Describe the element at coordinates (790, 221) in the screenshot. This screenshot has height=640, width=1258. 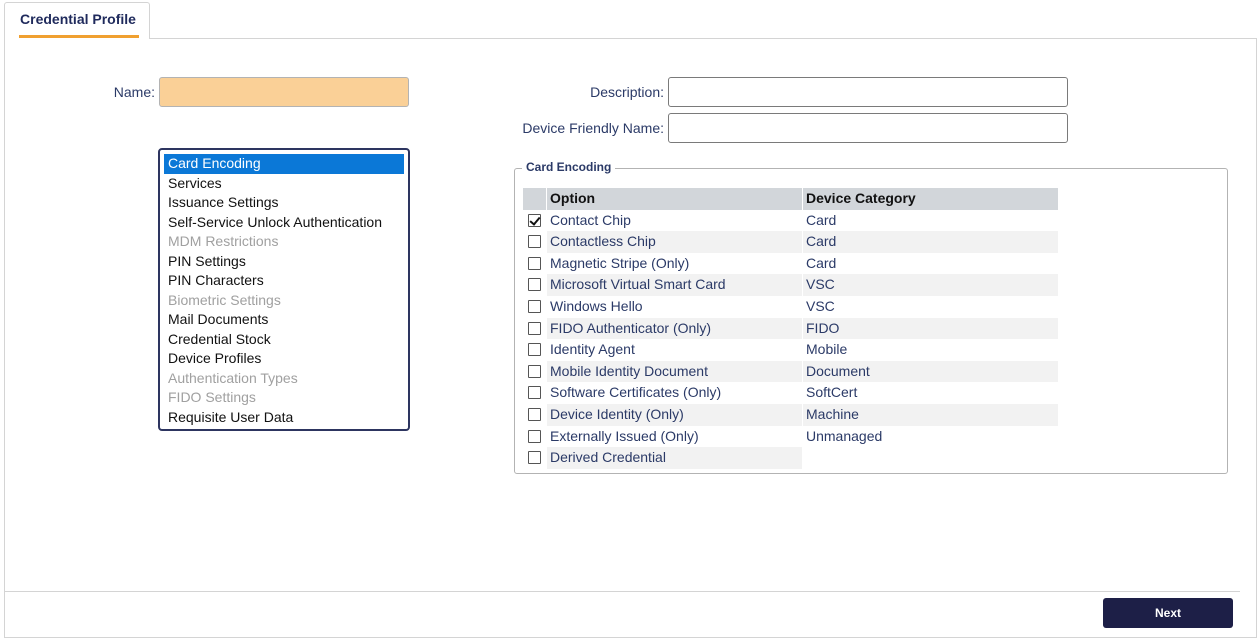
I see `table-row: Contact Chip Card` at that location.